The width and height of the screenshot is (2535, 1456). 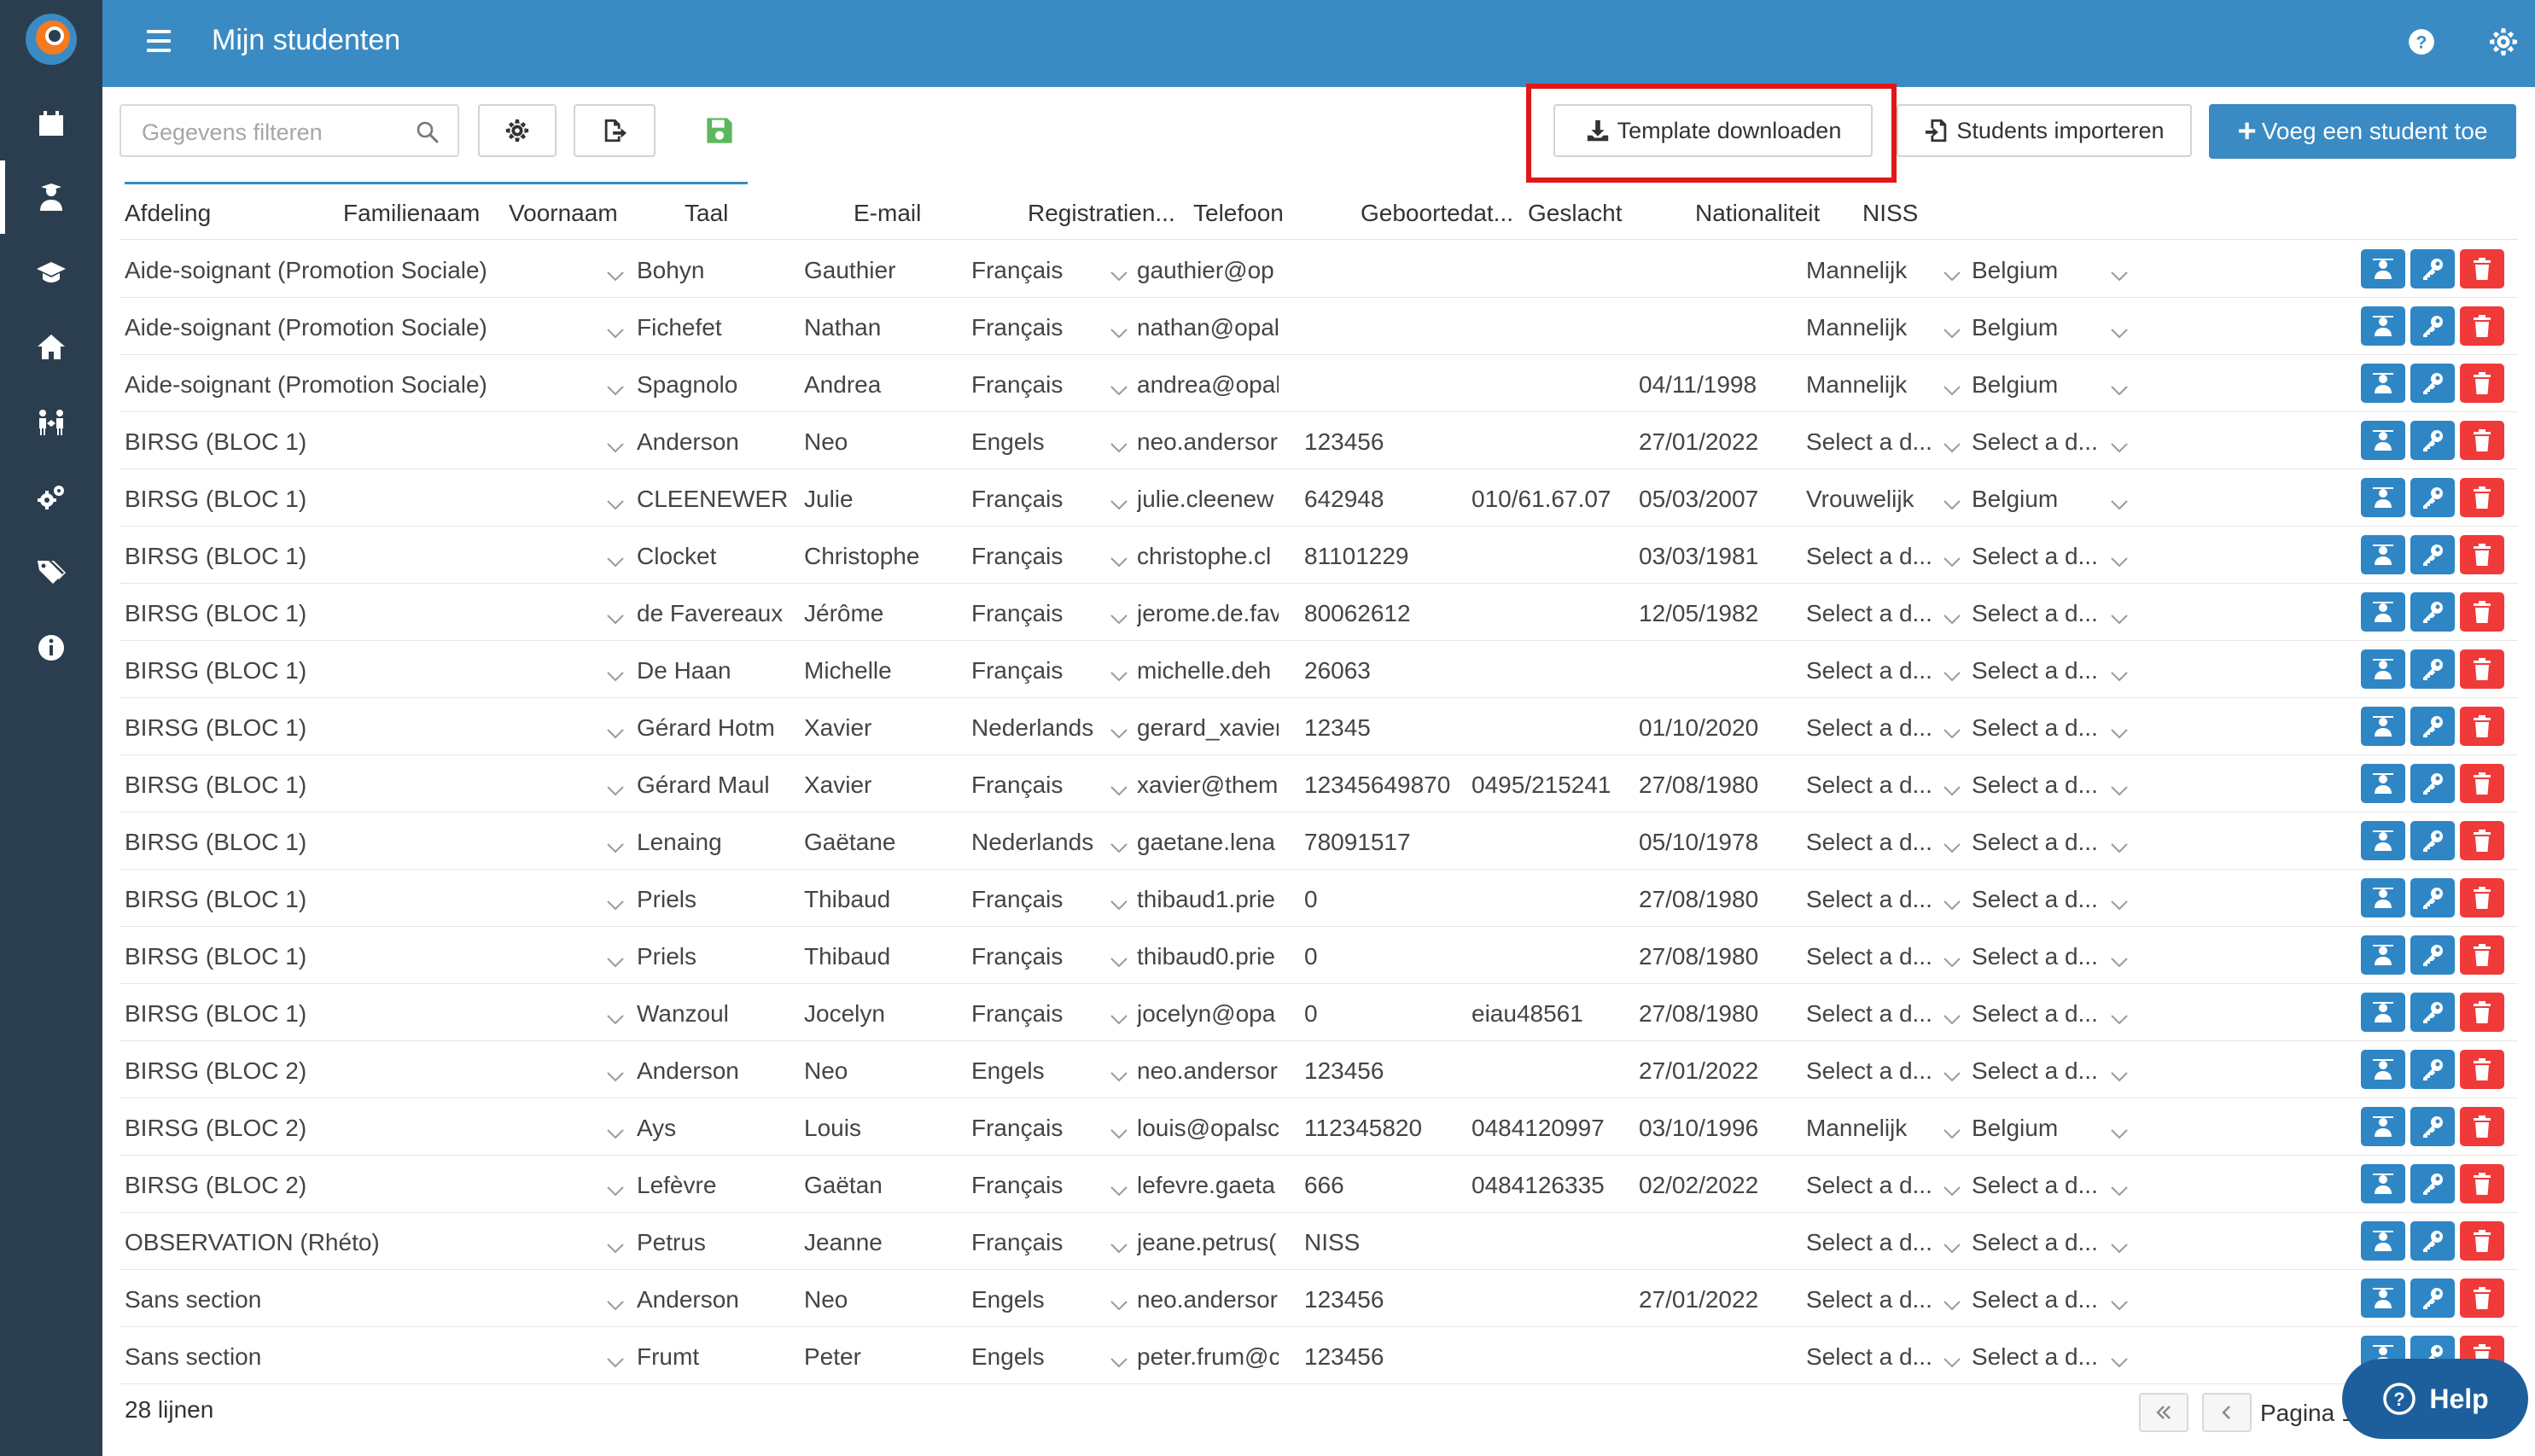 I want to click on cell-geslacht: Vrouwelijk, so click(x=1870, y=497).